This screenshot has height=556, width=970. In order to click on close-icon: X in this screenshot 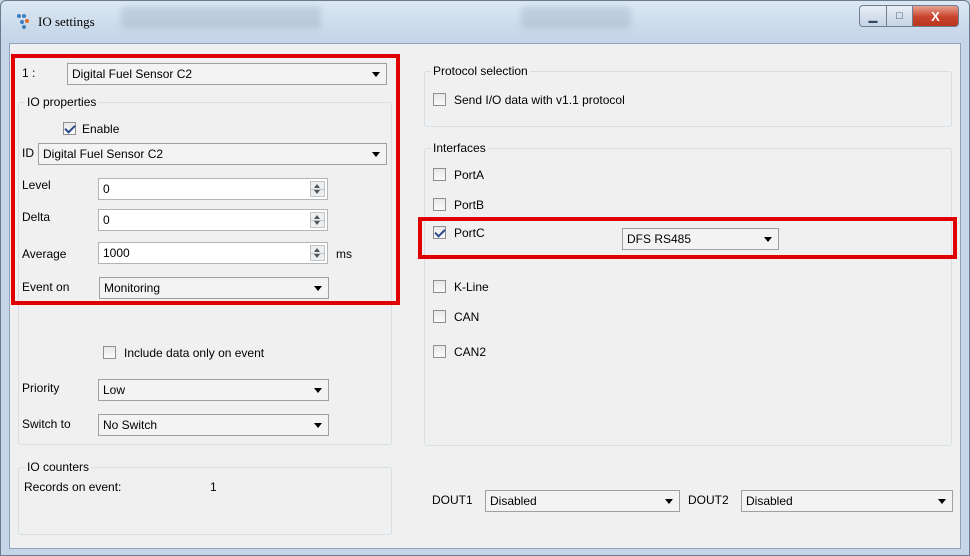, I will do `click(935, 16)`.